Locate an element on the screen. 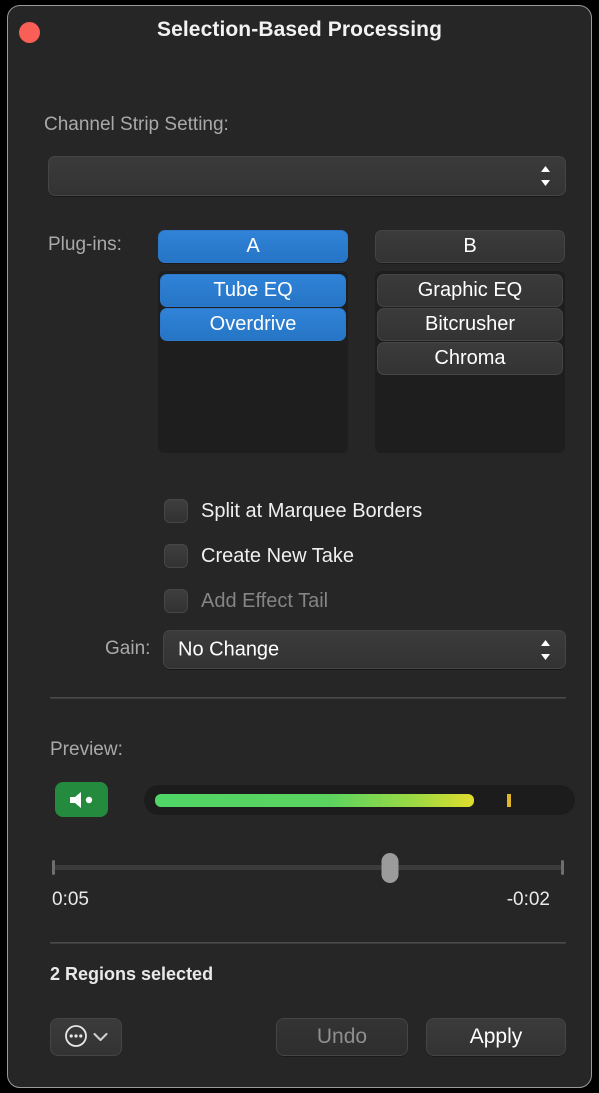 This screenshot has height=1093, width=599. gain-popup: No Change is located at coordinates (364, 649).